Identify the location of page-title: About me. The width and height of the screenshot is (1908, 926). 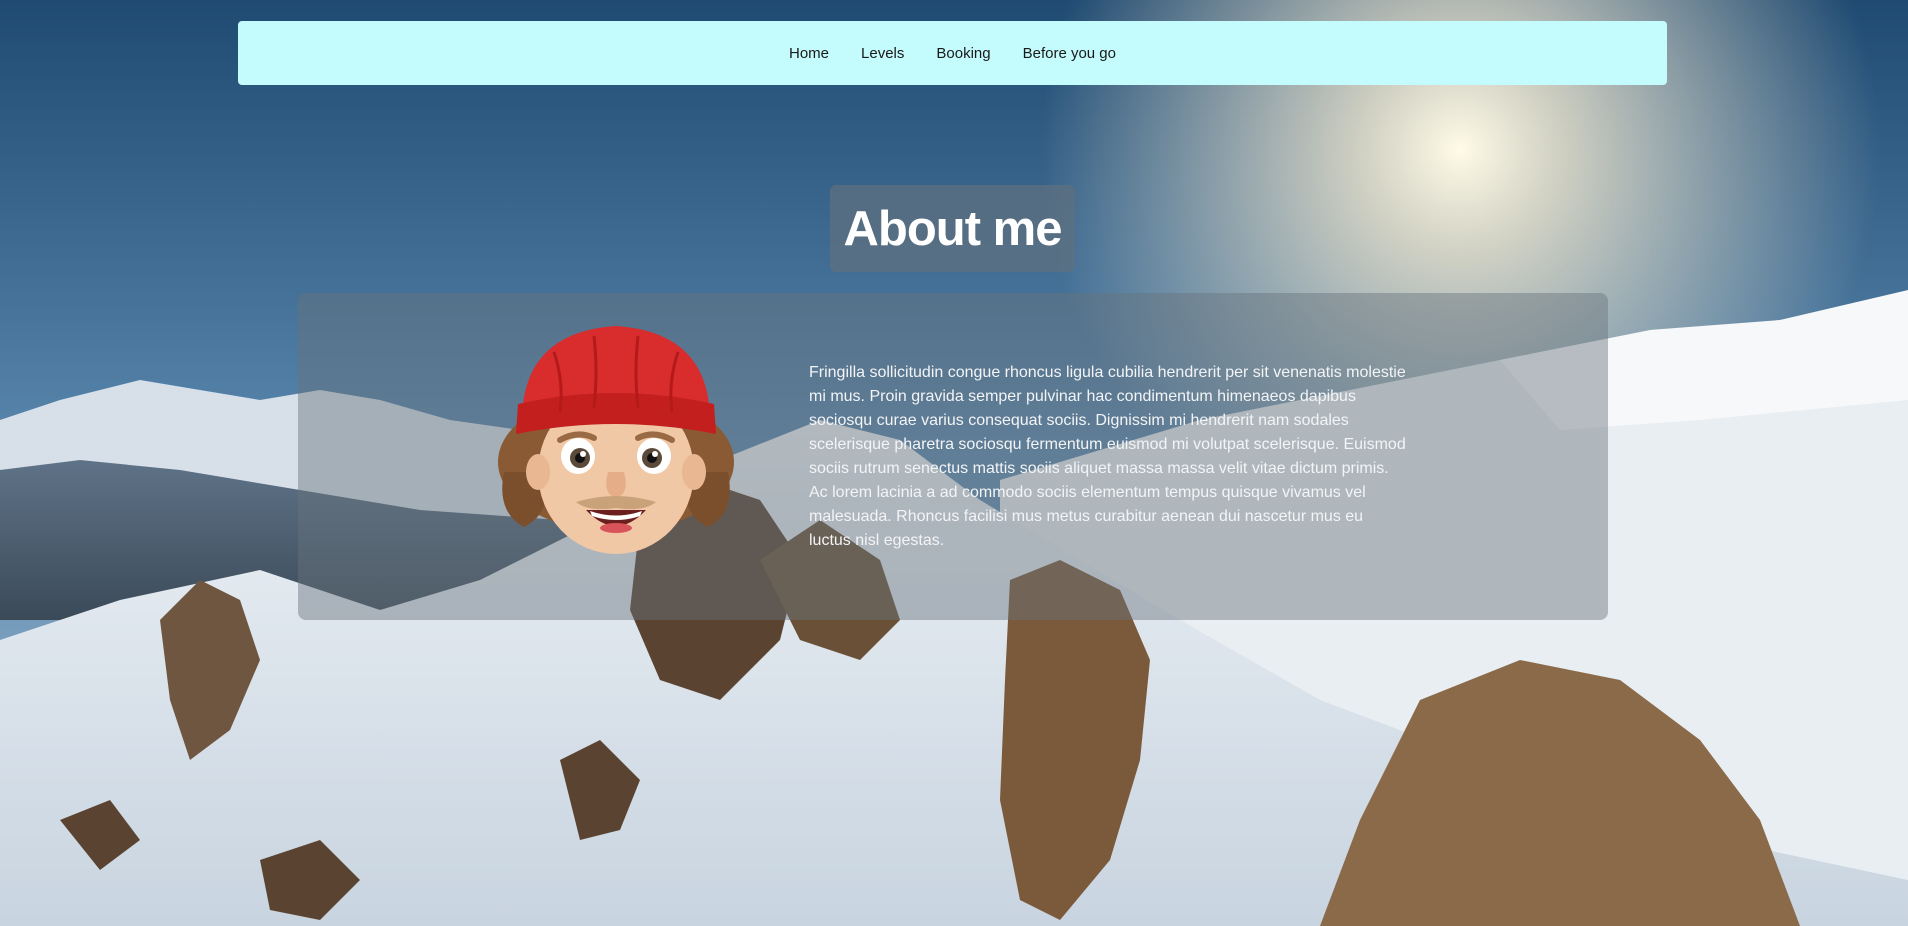
(953, 228).